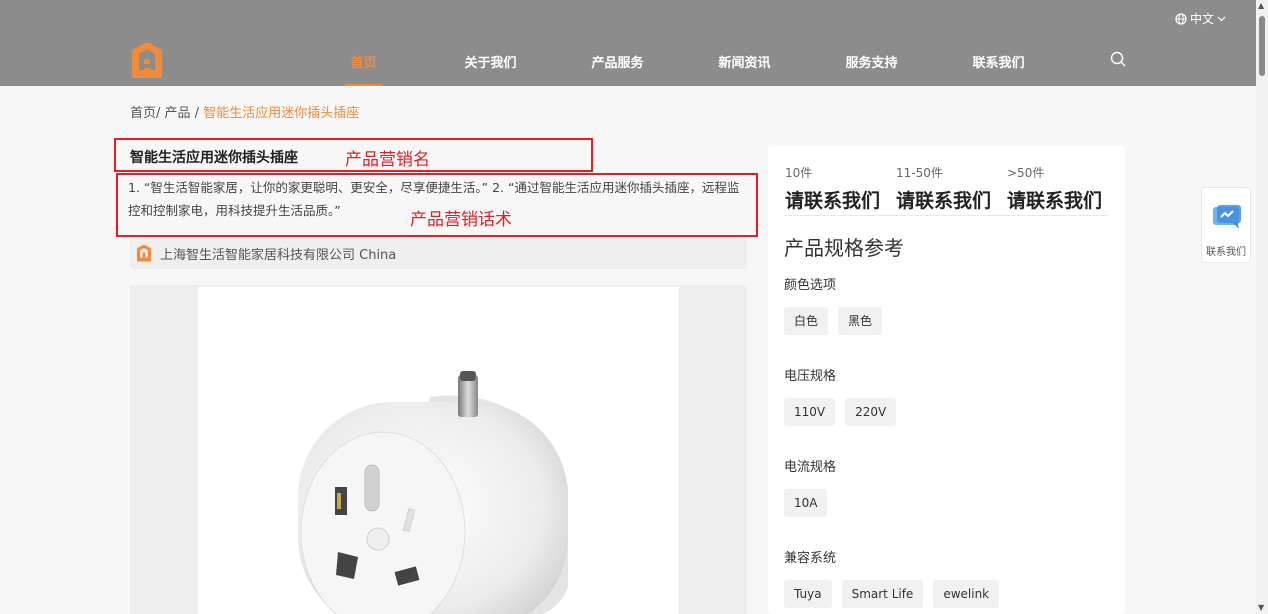  Describe the element at coordinates (833, 304) in the screenshot. I see `spec-group-color: 颜色选项 白色 黑色` at that location.